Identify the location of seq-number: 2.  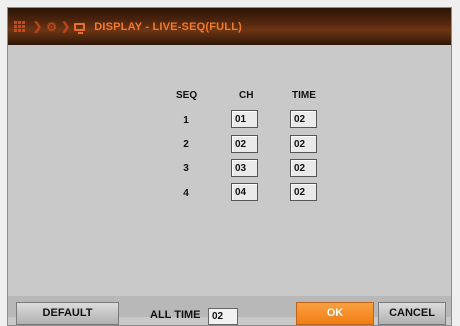
(186, 144).